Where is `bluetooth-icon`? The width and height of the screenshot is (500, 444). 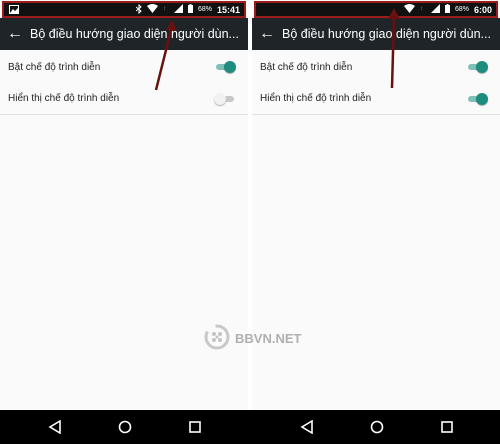
bluetooth-icon is located at coordinates (138, 9).